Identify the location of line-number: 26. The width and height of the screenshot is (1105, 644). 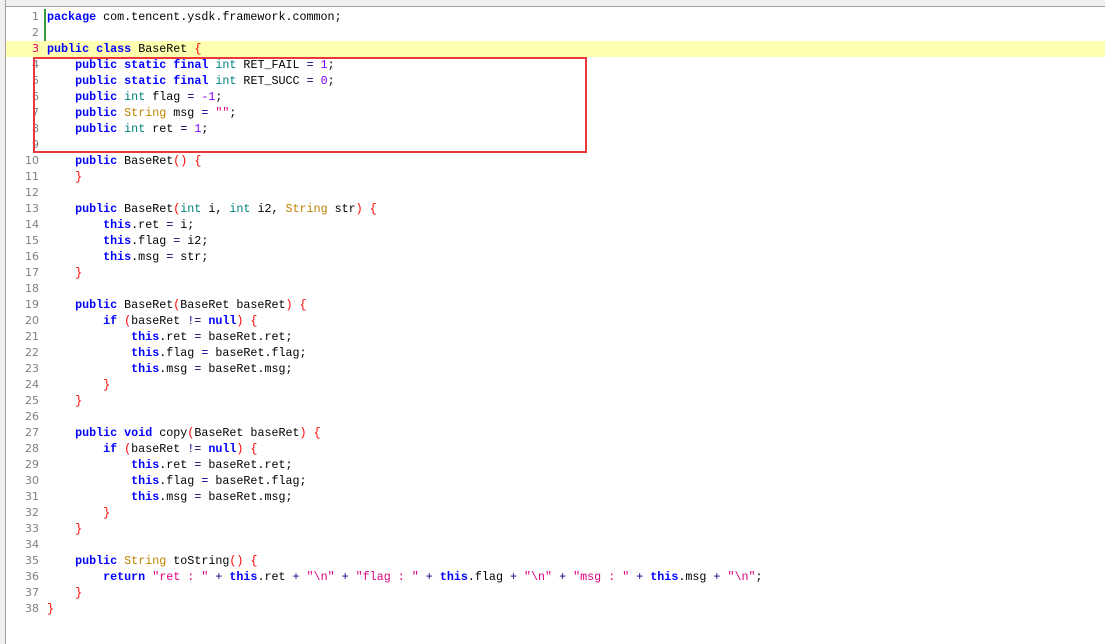
(22, 417).